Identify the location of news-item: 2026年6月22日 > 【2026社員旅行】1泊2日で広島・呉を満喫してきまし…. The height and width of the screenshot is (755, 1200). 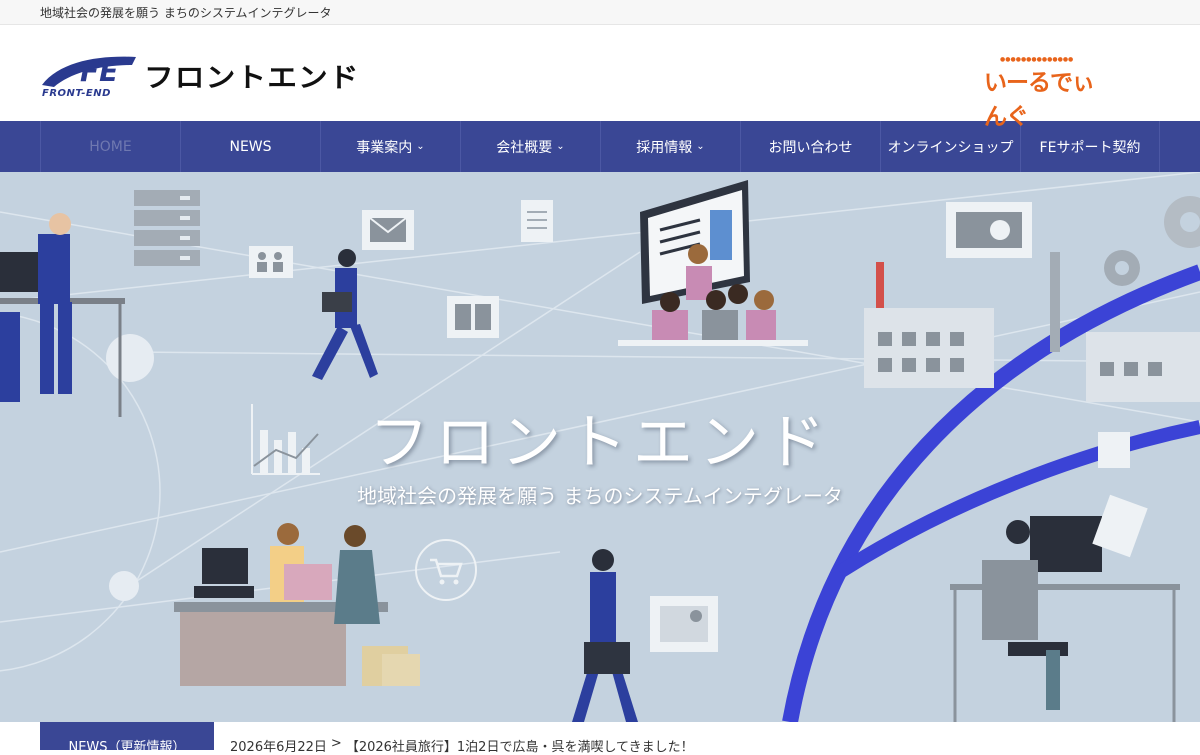
(462, 745).